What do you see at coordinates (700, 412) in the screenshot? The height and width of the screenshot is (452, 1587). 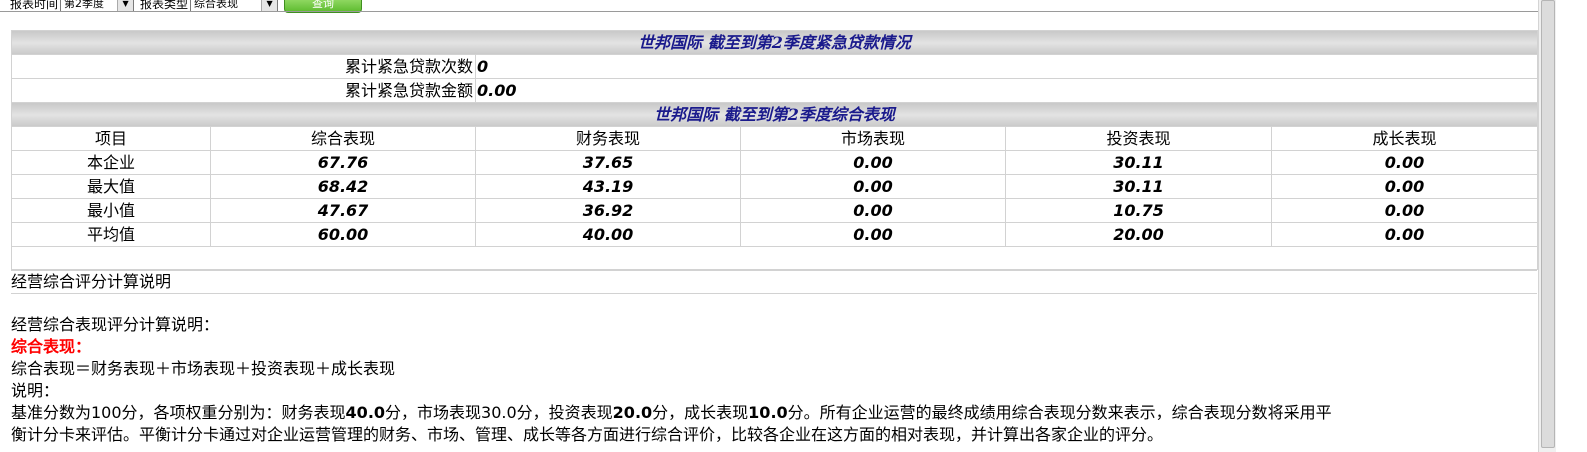 I see `paragraph-text: 分，成长表现` at bounding box center [700, 412].